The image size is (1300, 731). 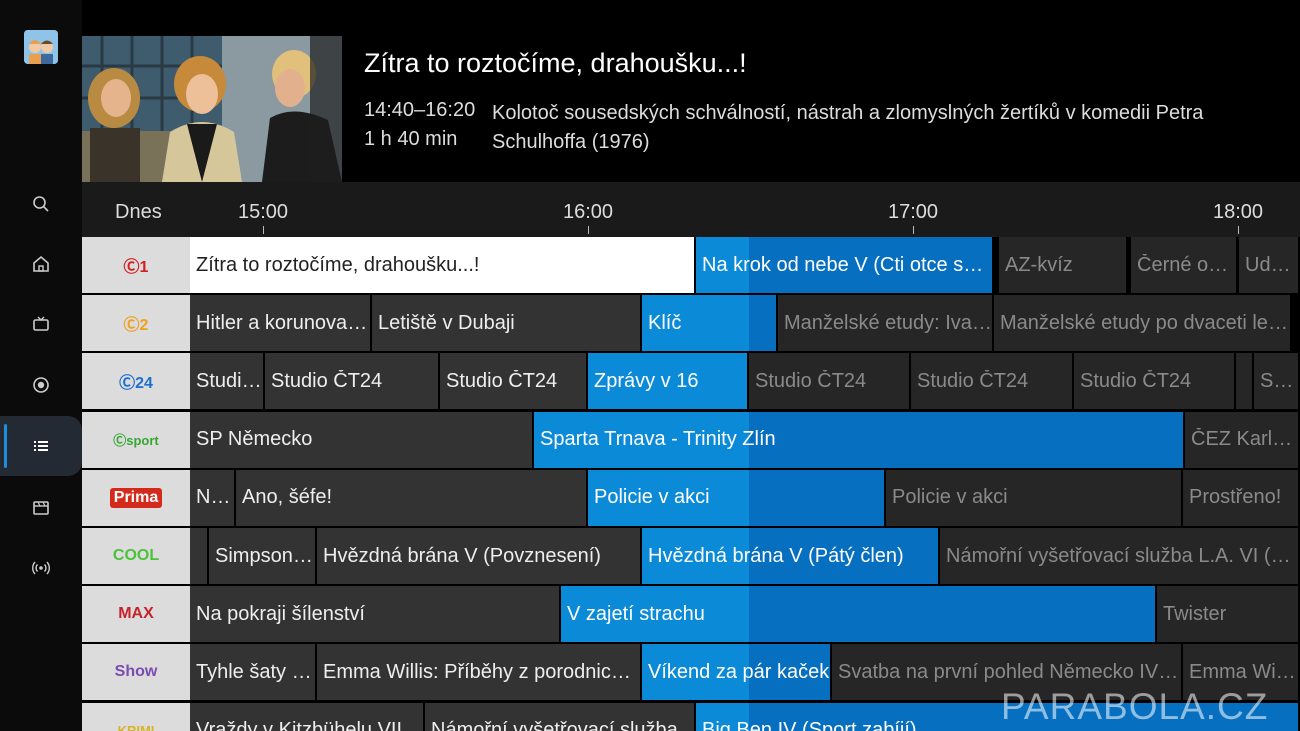 What do you see at coordinates (709, 323) in the screenshot?
I see `program-cell: Klíč` at bounding box center [709, 323].